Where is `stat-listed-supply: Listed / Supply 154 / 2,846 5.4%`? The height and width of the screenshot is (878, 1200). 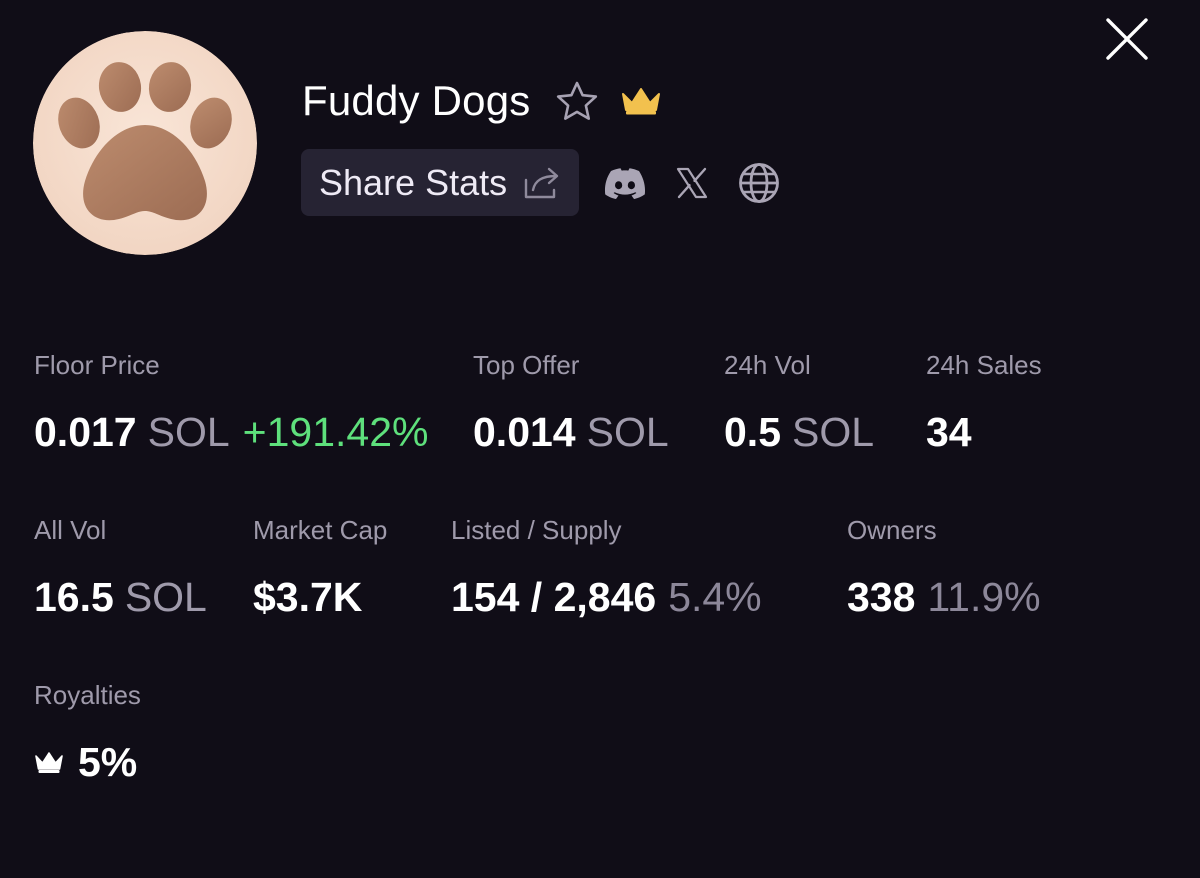 stat-listed-supply: Listed / Supply 154 / 2,846 5.4% is located at coordinates (606, 567).